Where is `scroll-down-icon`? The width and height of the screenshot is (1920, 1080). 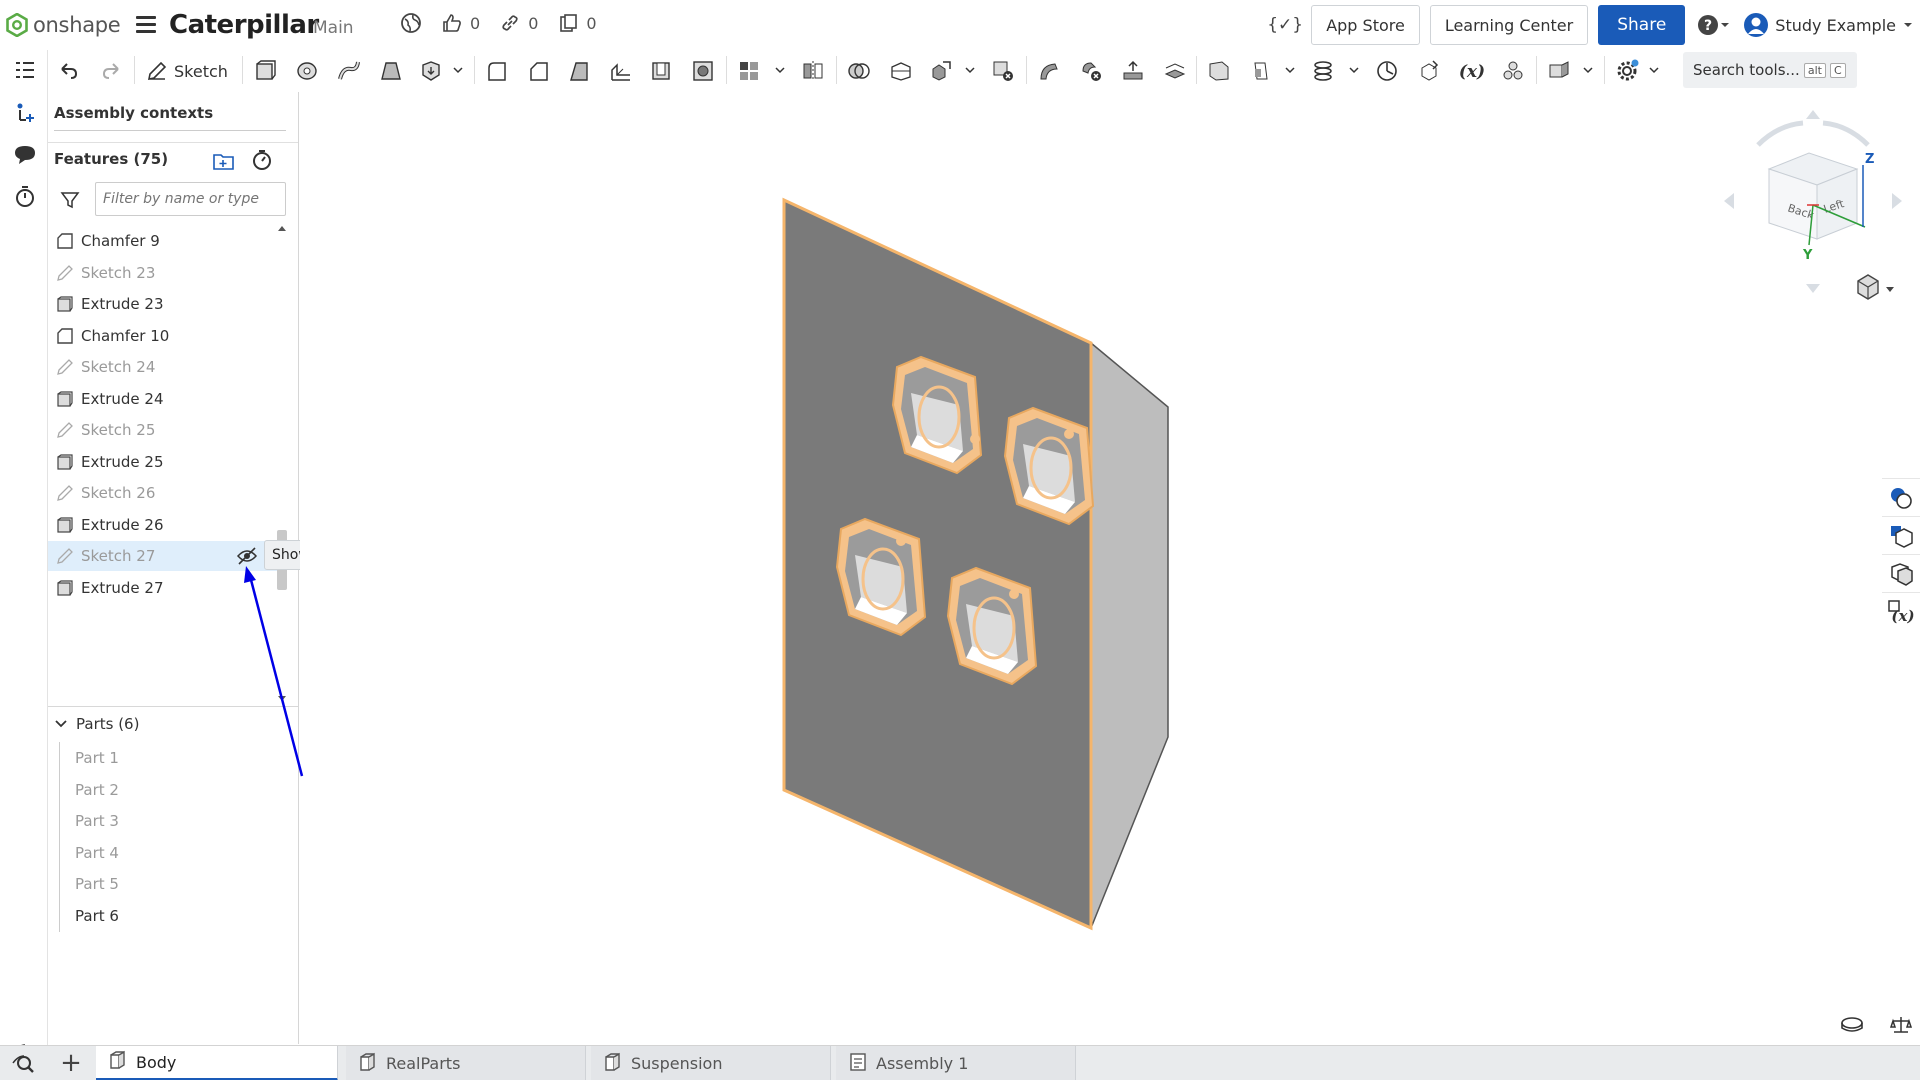
scroll-down-icon is located at coordinates (282, 699).